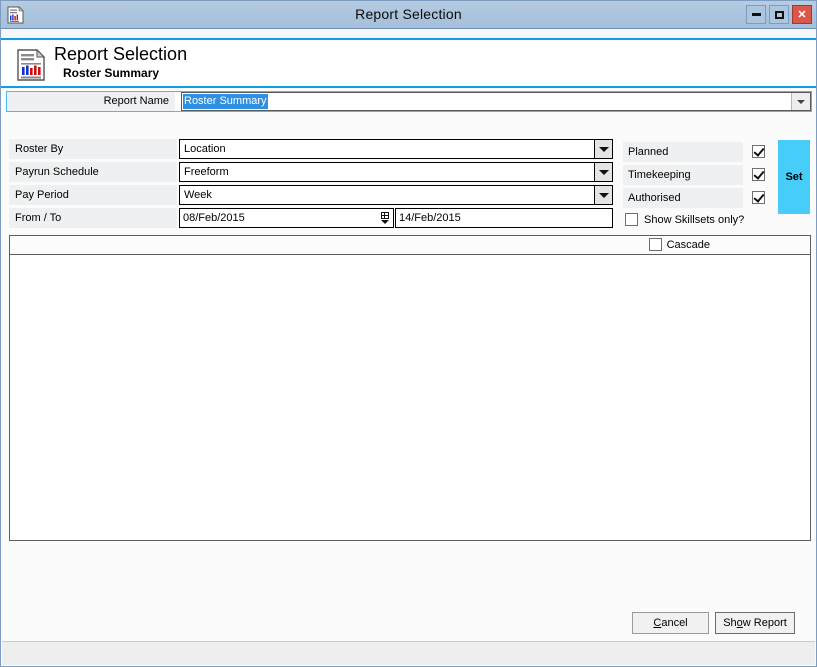 This screenshot has width=817, height=667. What do you see at coordinates (93, 195) in the screenshot?
I see `pay-period-label: Pay Period` at bounding box center [93, 195].